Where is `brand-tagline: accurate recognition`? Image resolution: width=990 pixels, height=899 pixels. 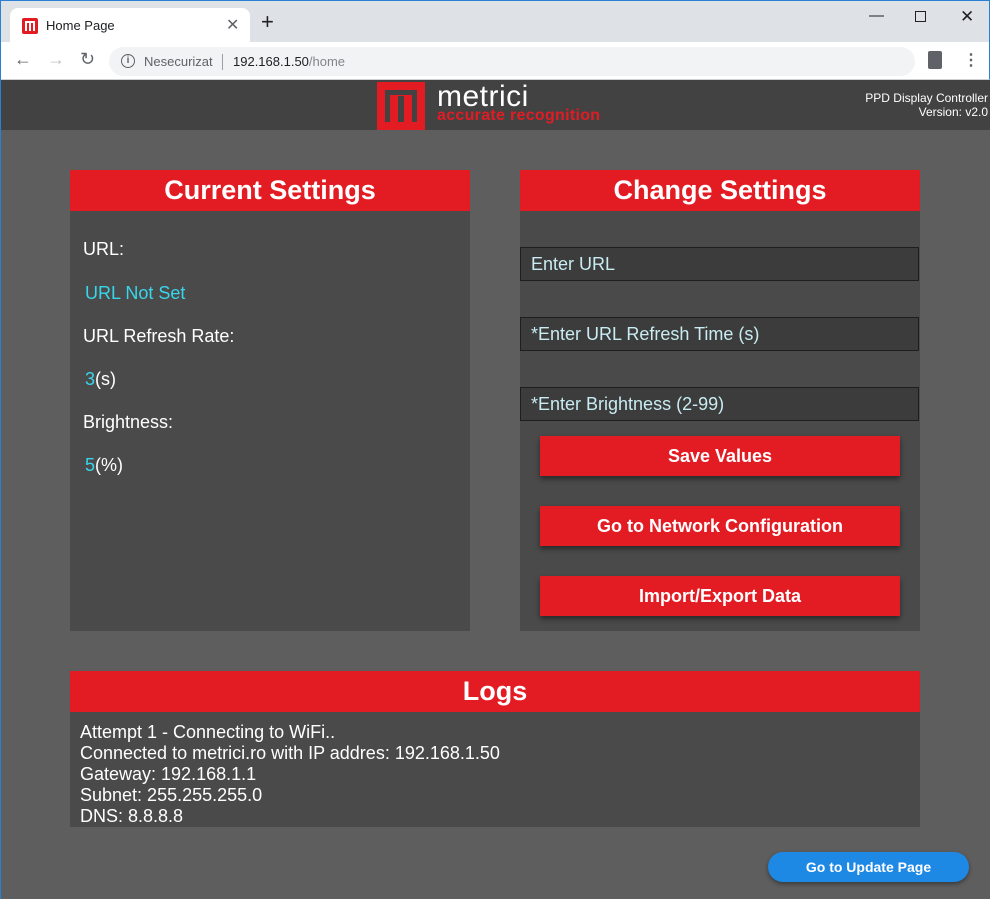
brand-tagline: accurate recognition is located at coordinates (519, 115).